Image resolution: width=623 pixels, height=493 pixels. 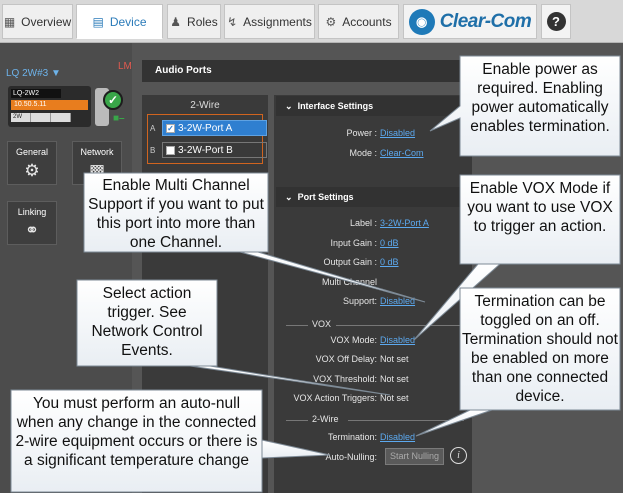 What do you see at coordinates (336, 437) in the screenshot?
I see `termination-field: Termination: Disabled` at bounding box center [336, 437].